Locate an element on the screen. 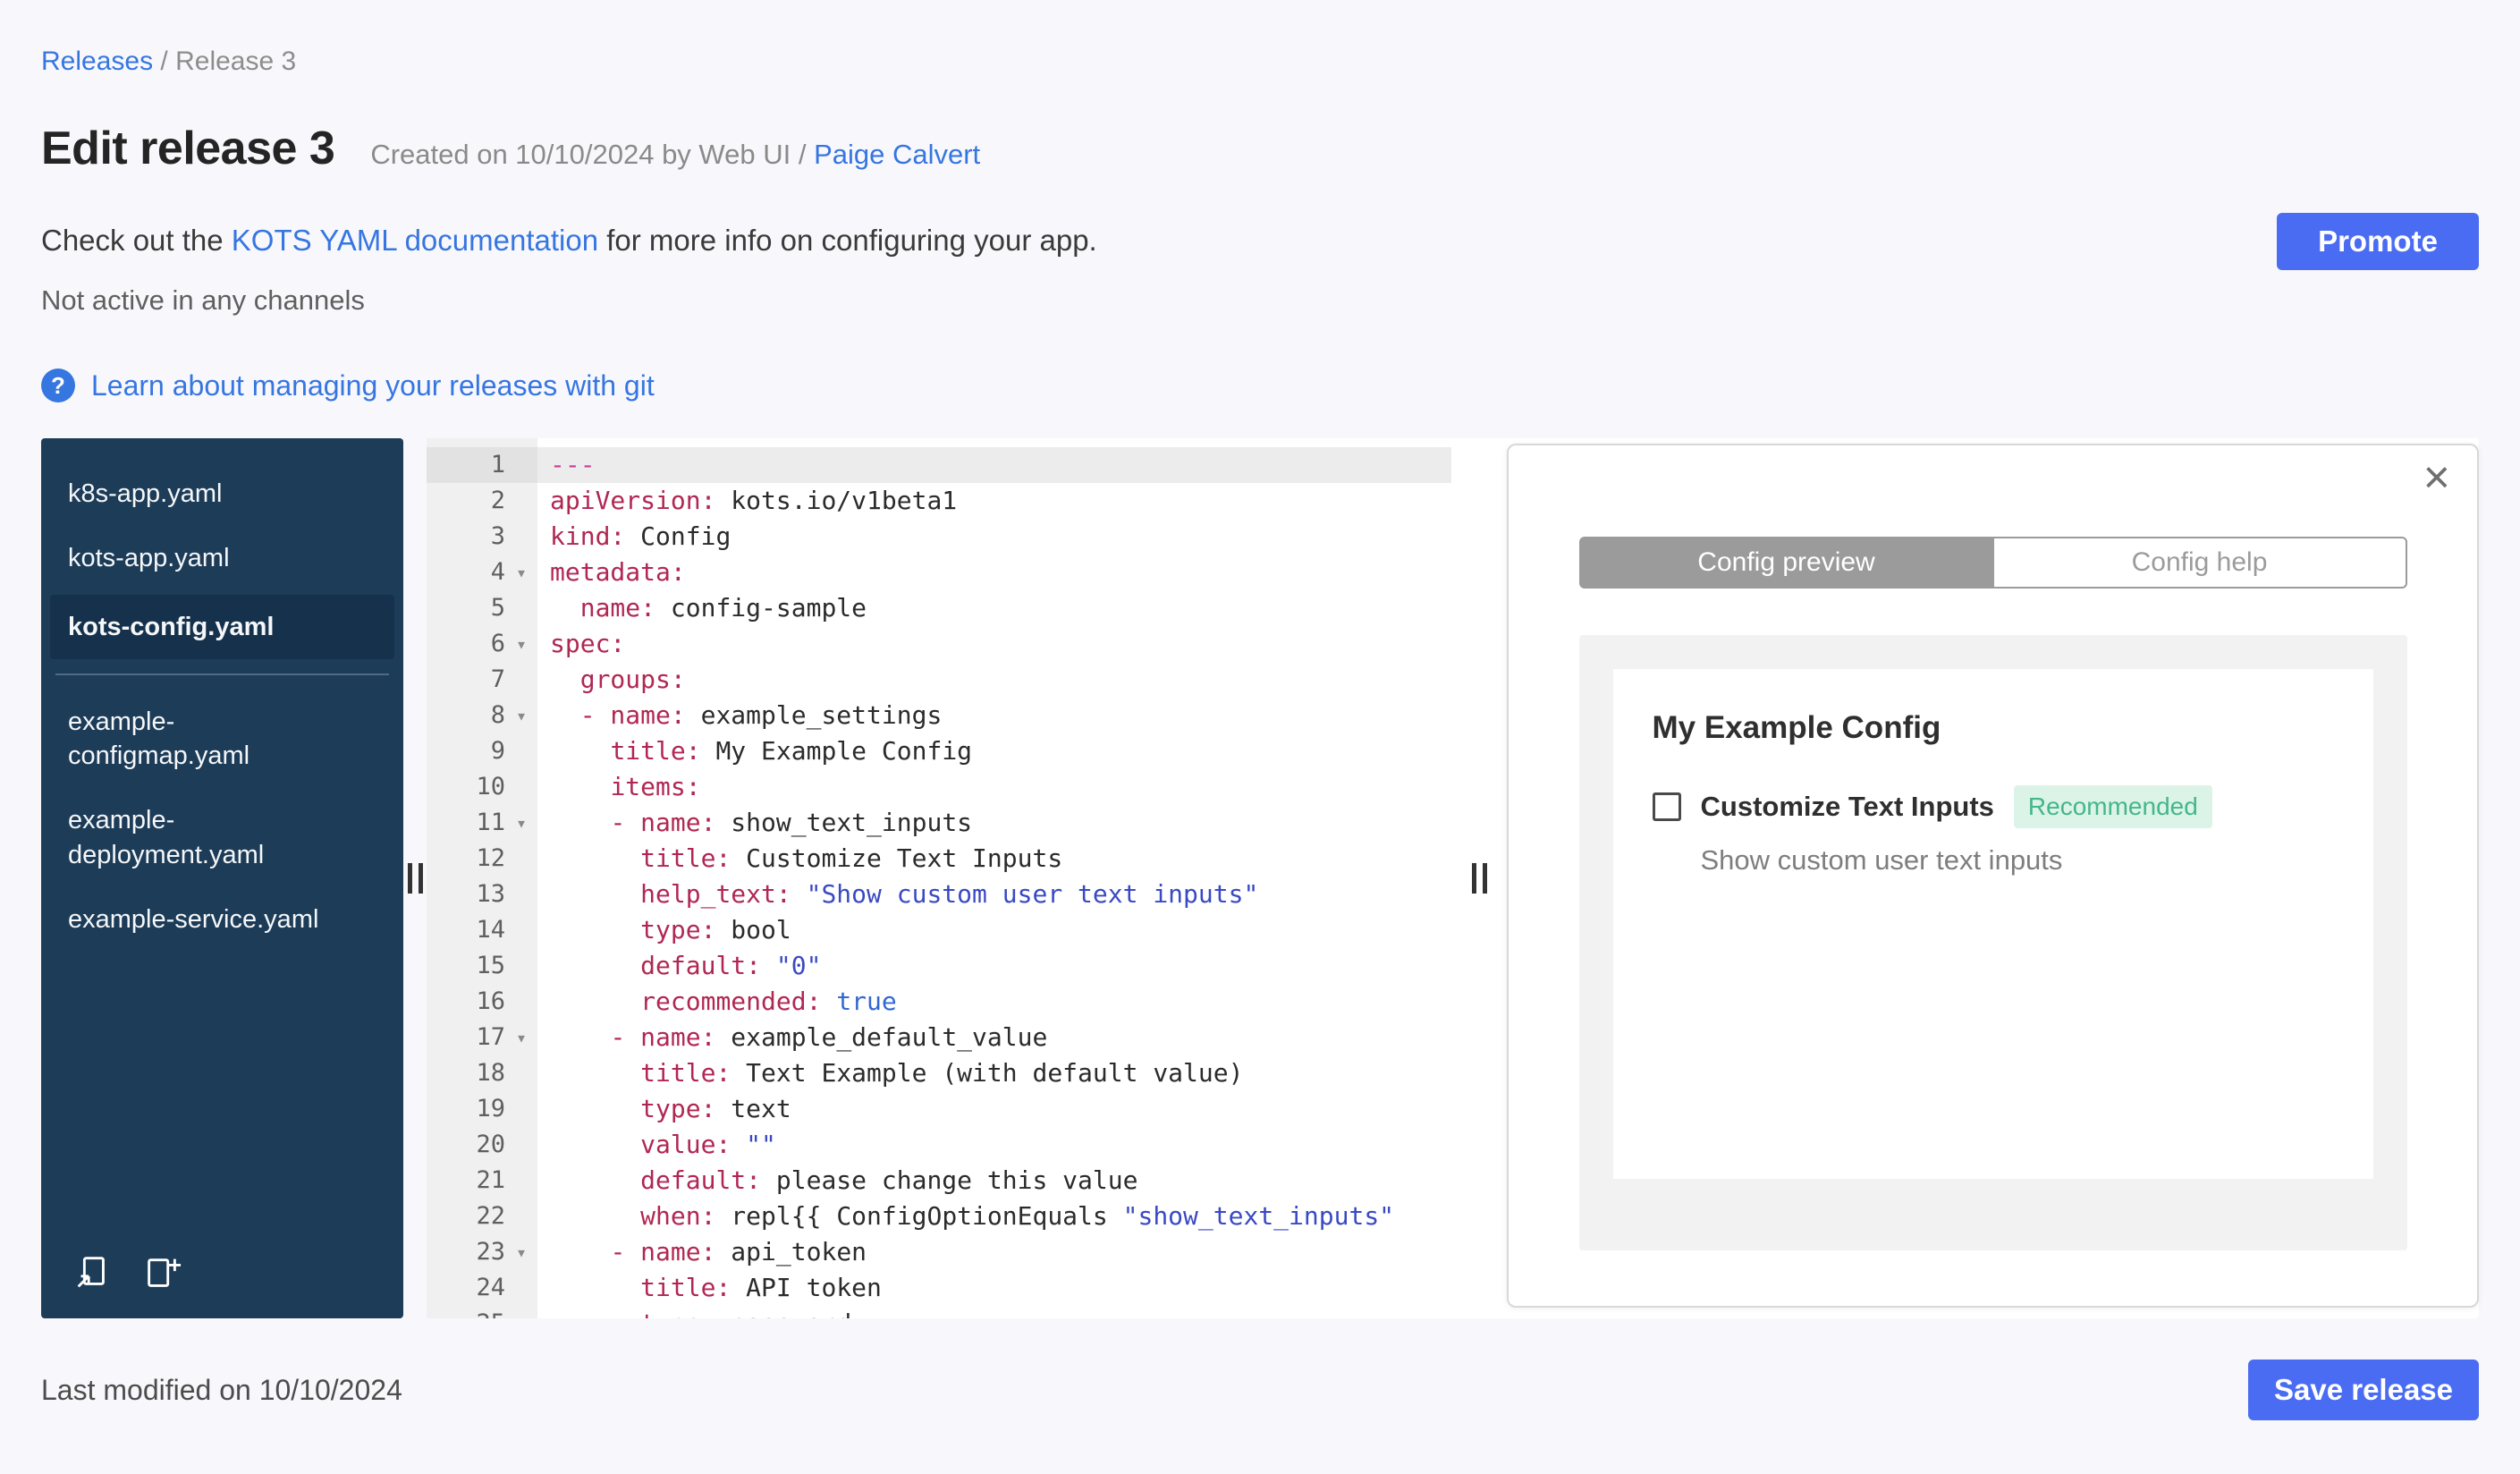 The height and width of the screenshot is (1474, 2520). customize-text-inputs-checkbox is located at coordinates (1666, 806).